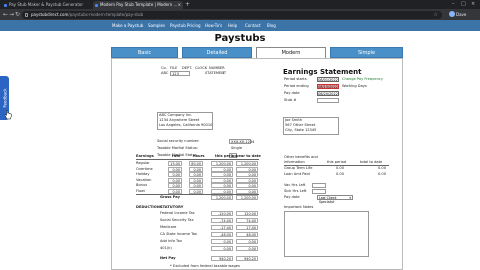 Image resolution: width=480 pixels, height=270 pixels. I want to click on earnings-hours-input: 80.00, so click(196, 163).